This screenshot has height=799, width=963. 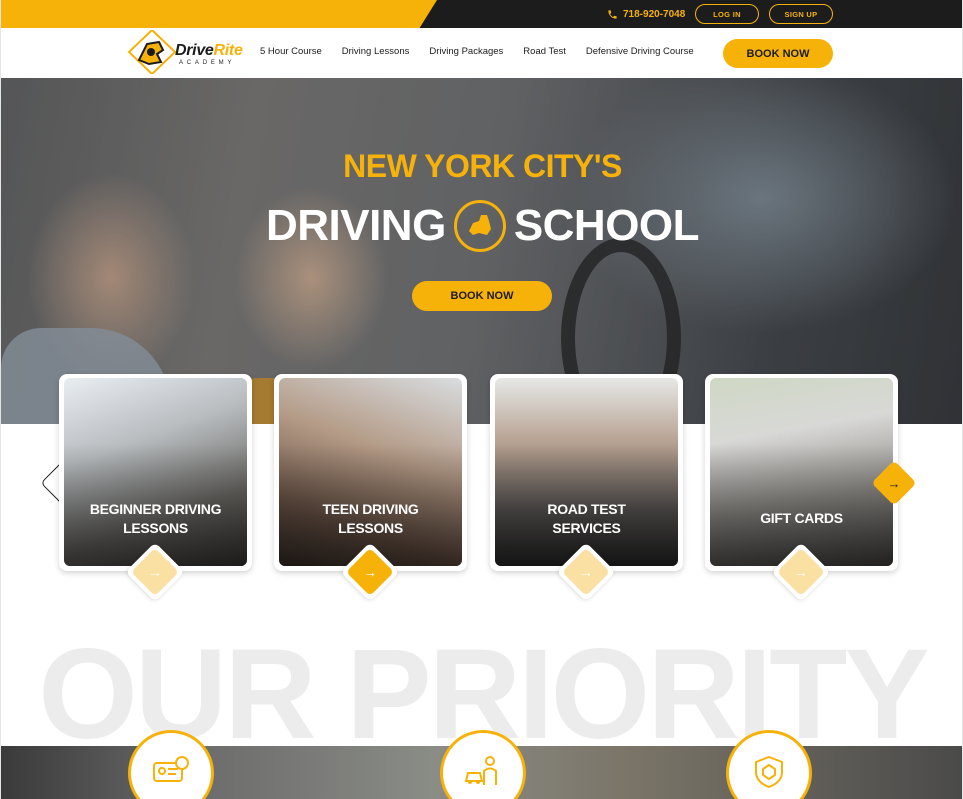 I want to click on nav-link-5-hour-course: 5 Hour Course, so click(x=291, y=51).